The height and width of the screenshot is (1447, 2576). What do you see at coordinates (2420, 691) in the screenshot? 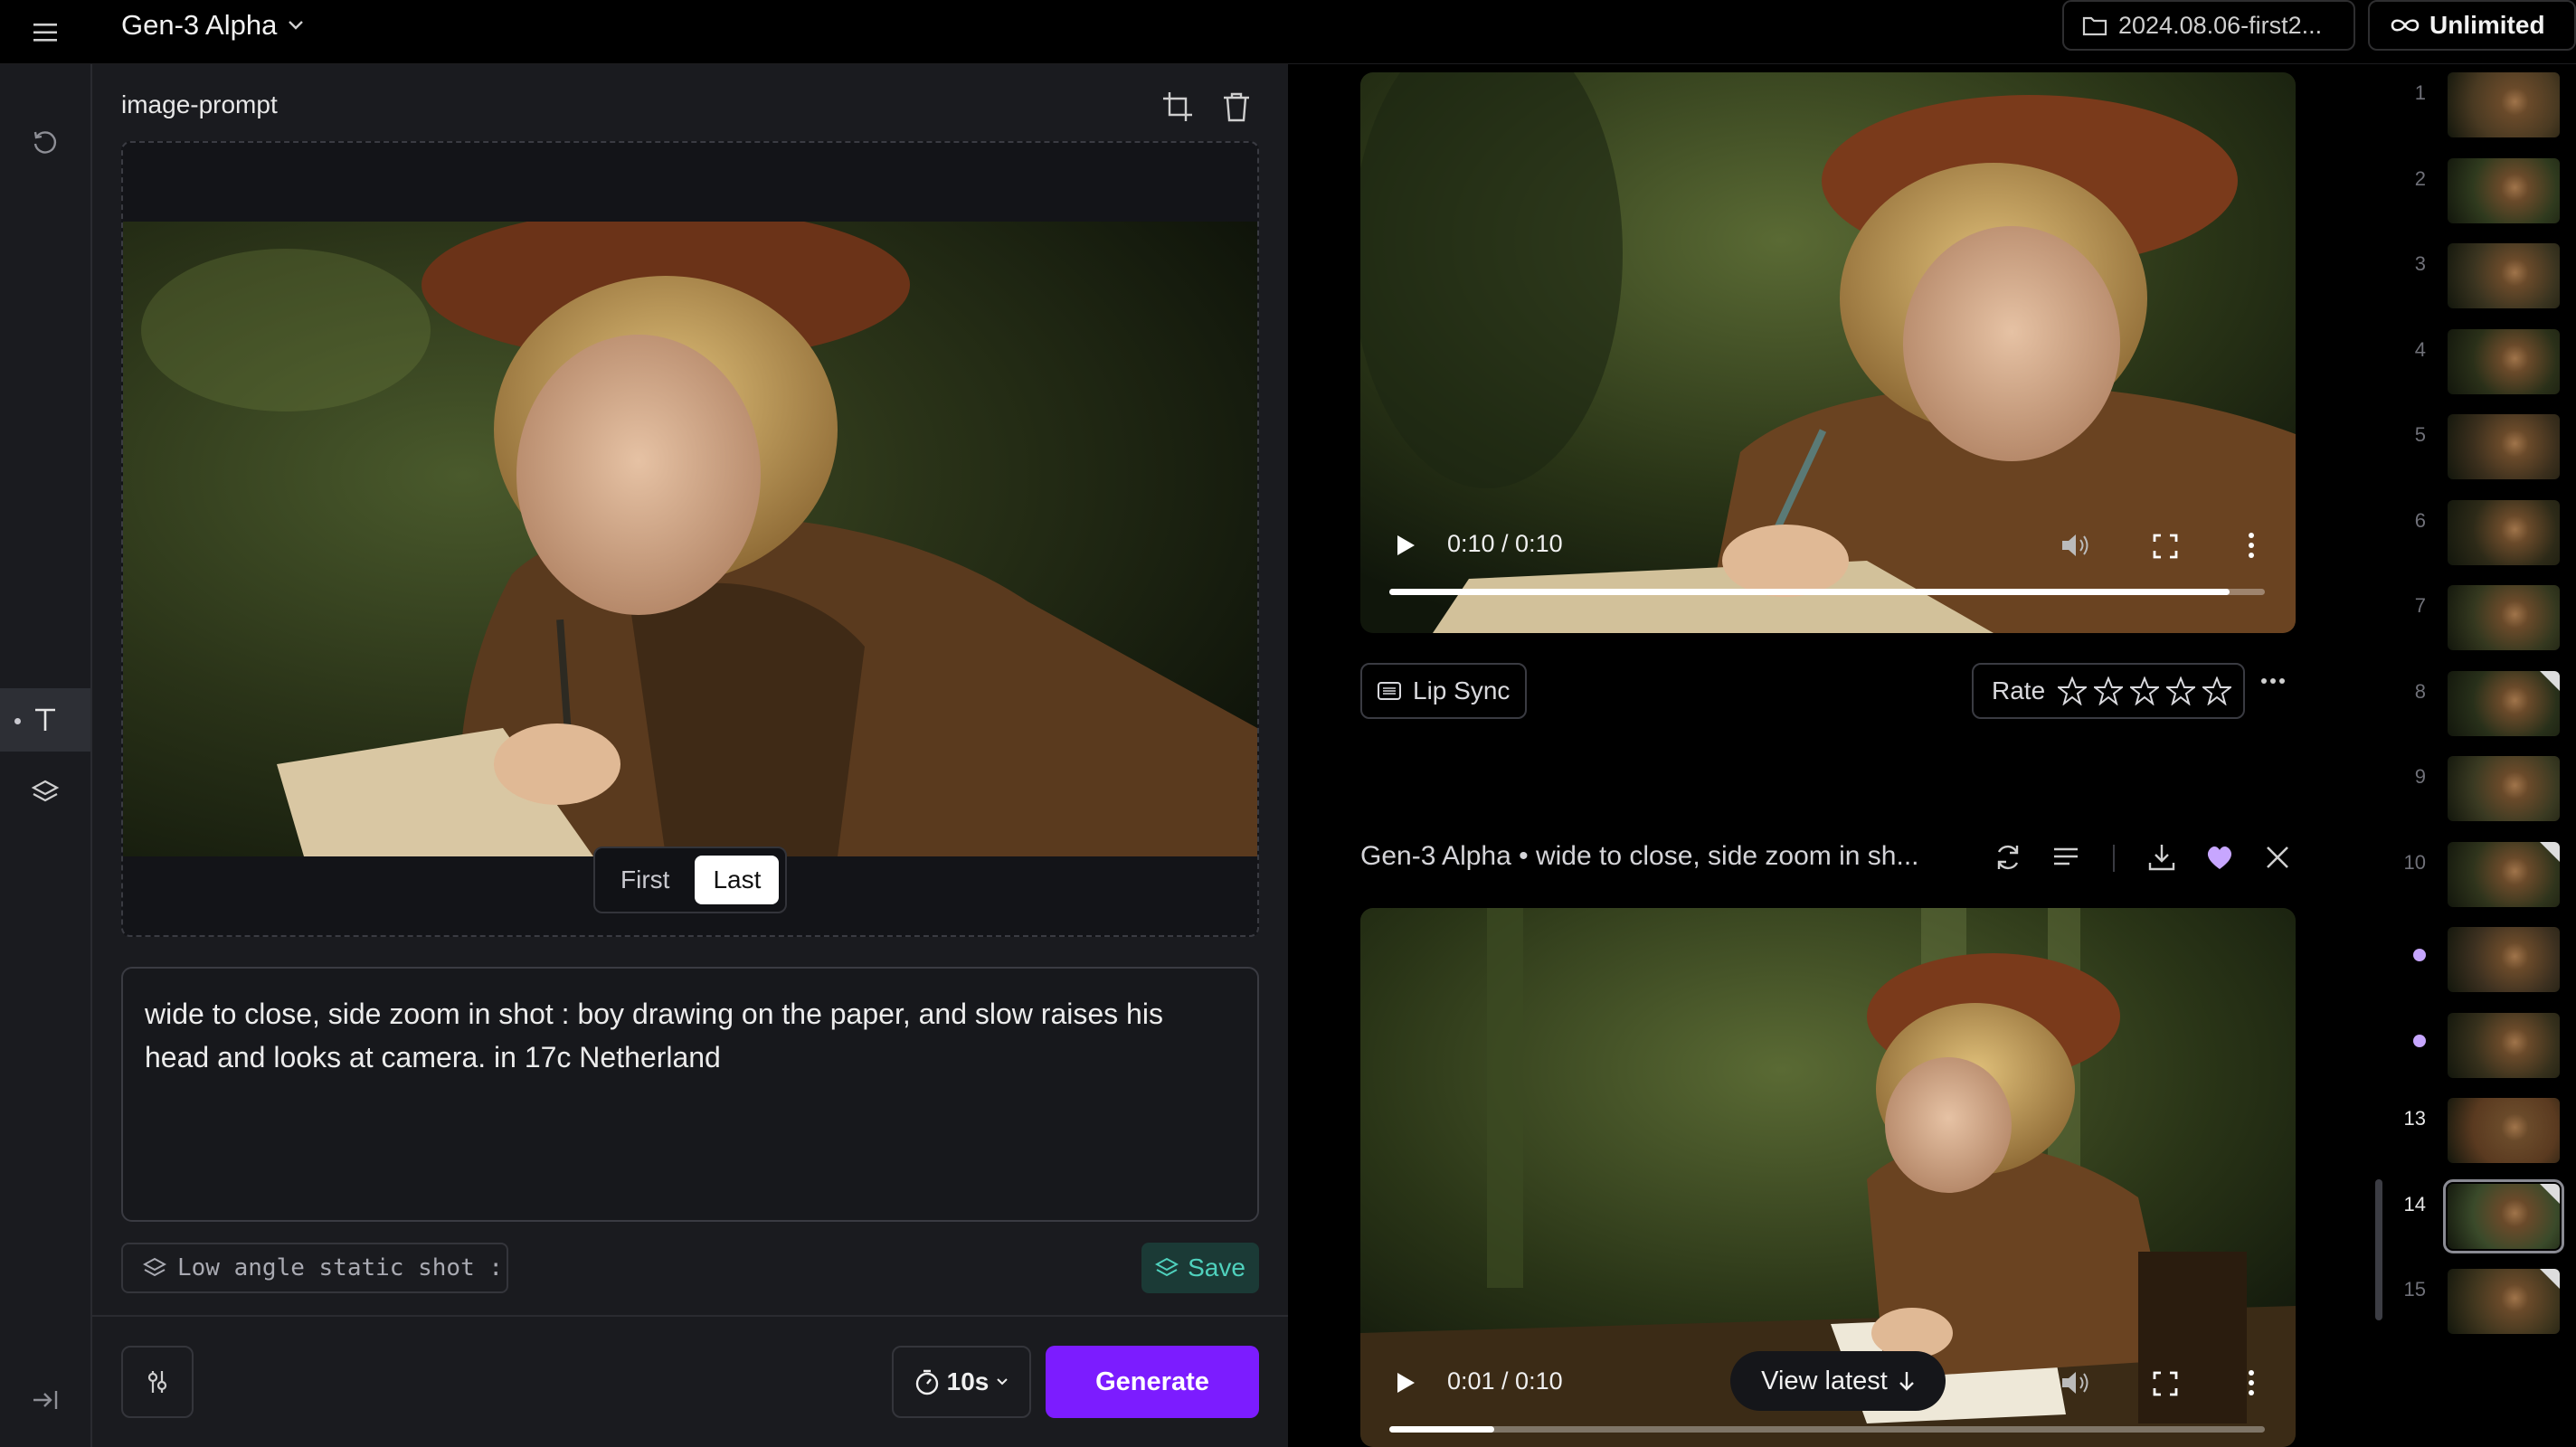
I see `thumbnail-number: 8` at bounding box center [2420, 691].